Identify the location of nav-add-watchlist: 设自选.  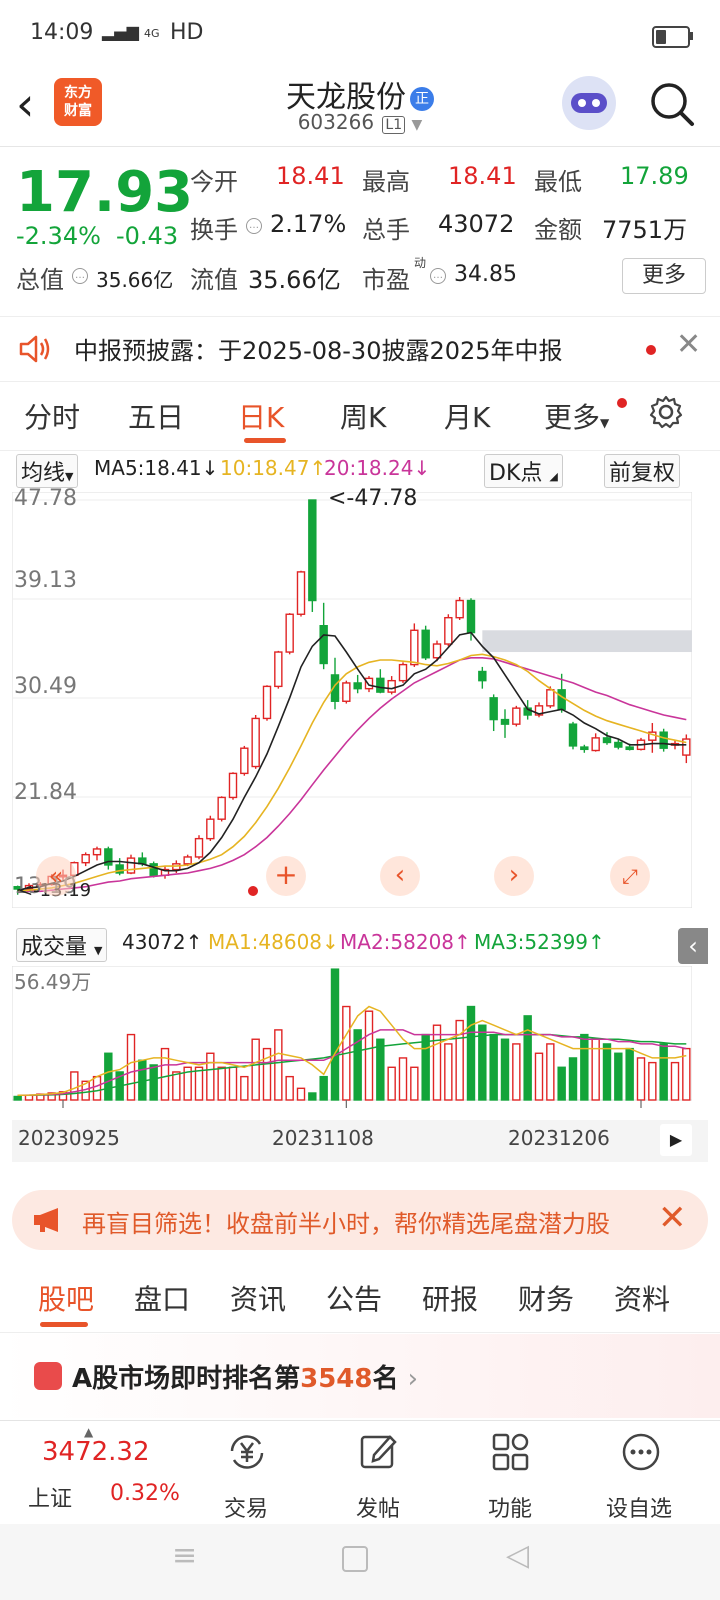
(639, 1507).